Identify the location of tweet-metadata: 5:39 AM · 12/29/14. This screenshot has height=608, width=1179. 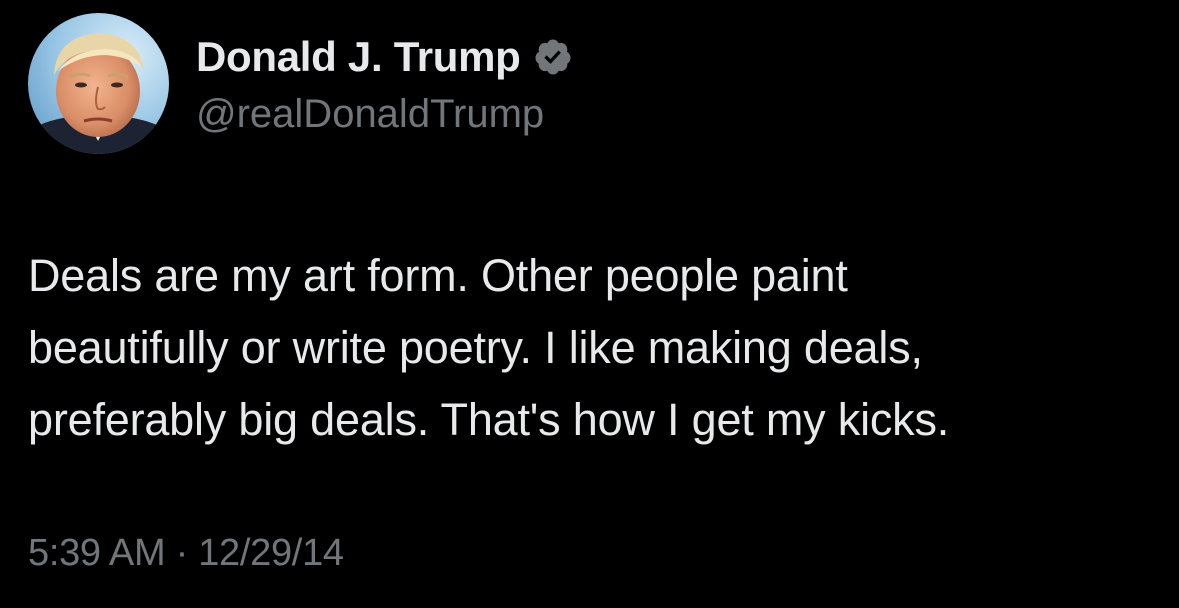
(186, 553).